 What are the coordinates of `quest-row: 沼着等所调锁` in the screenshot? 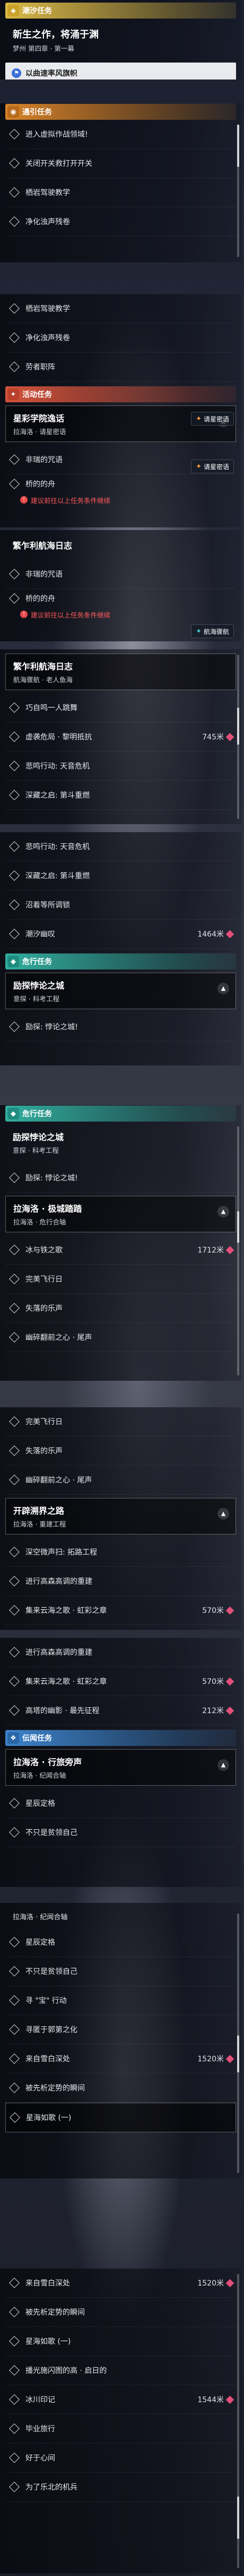 It's located at (121, 905).